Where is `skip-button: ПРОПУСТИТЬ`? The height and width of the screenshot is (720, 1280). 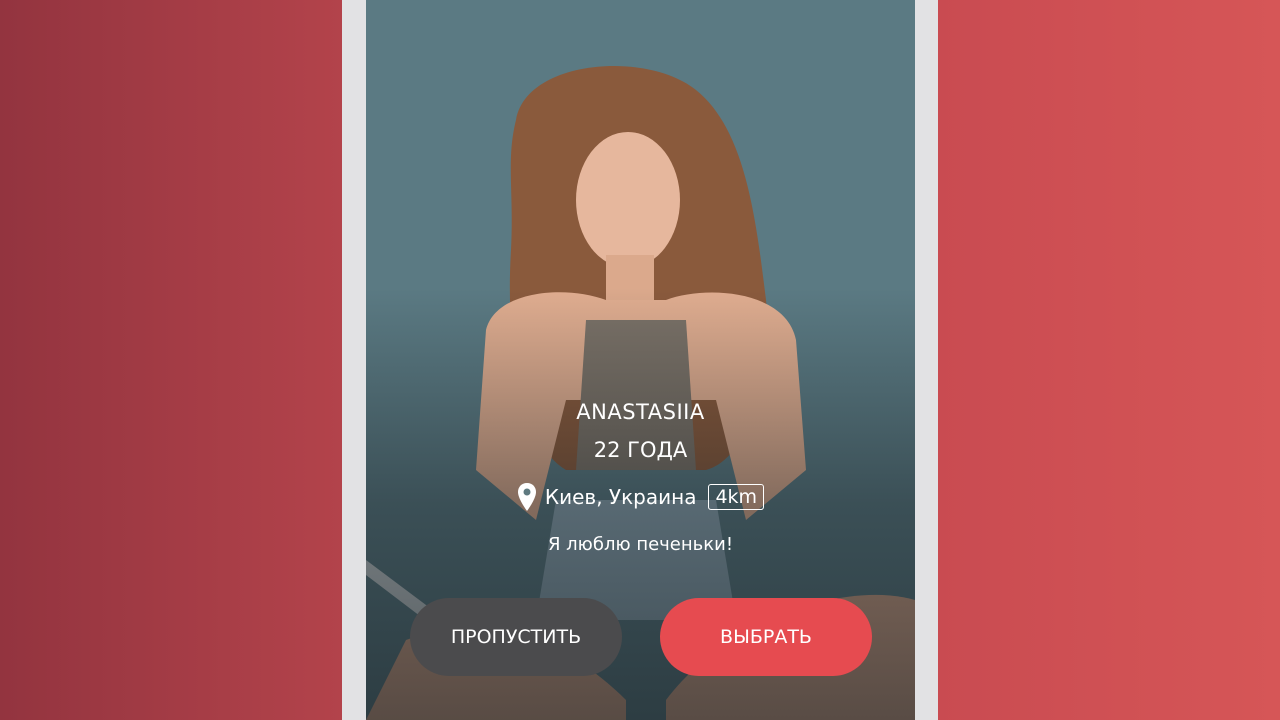 skip-button: ПРОПУСТИТЬ is located at coordinates (516, 637).